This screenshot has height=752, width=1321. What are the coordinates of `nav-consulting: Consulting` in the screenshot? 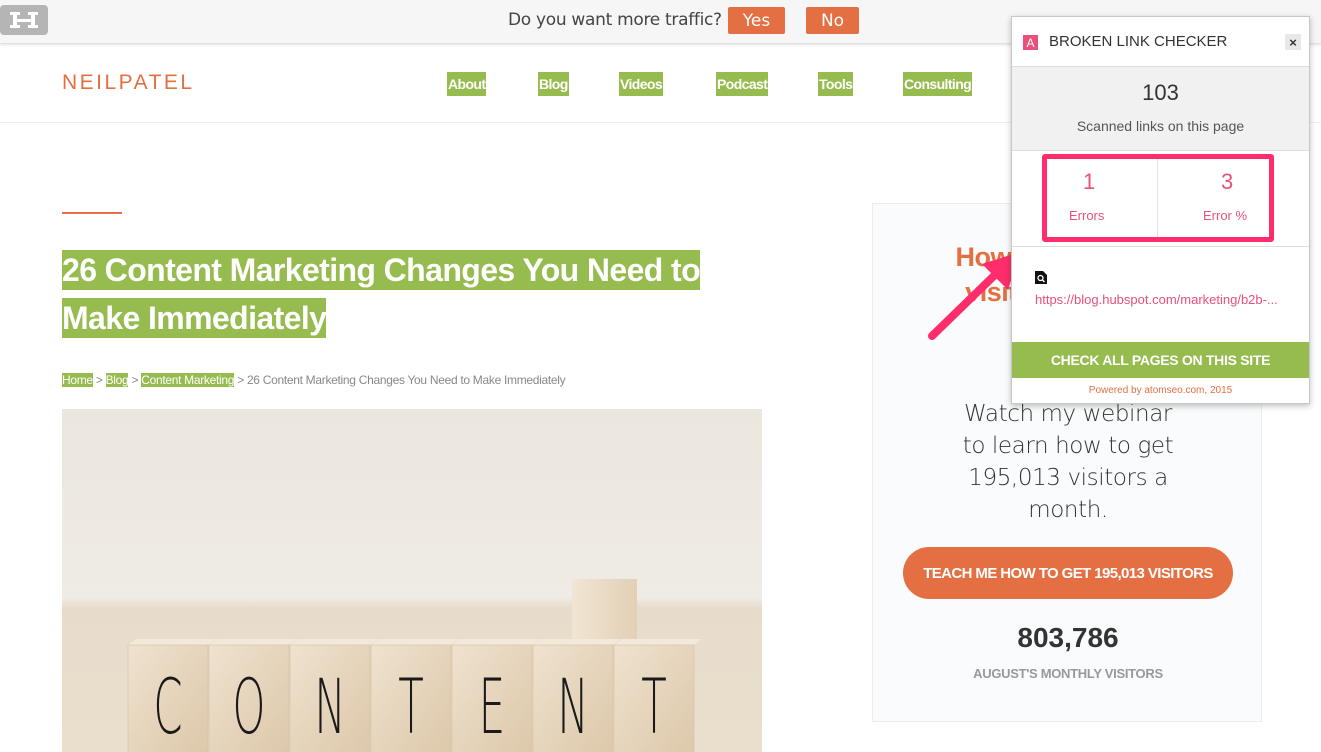 It's located at (938, 84).